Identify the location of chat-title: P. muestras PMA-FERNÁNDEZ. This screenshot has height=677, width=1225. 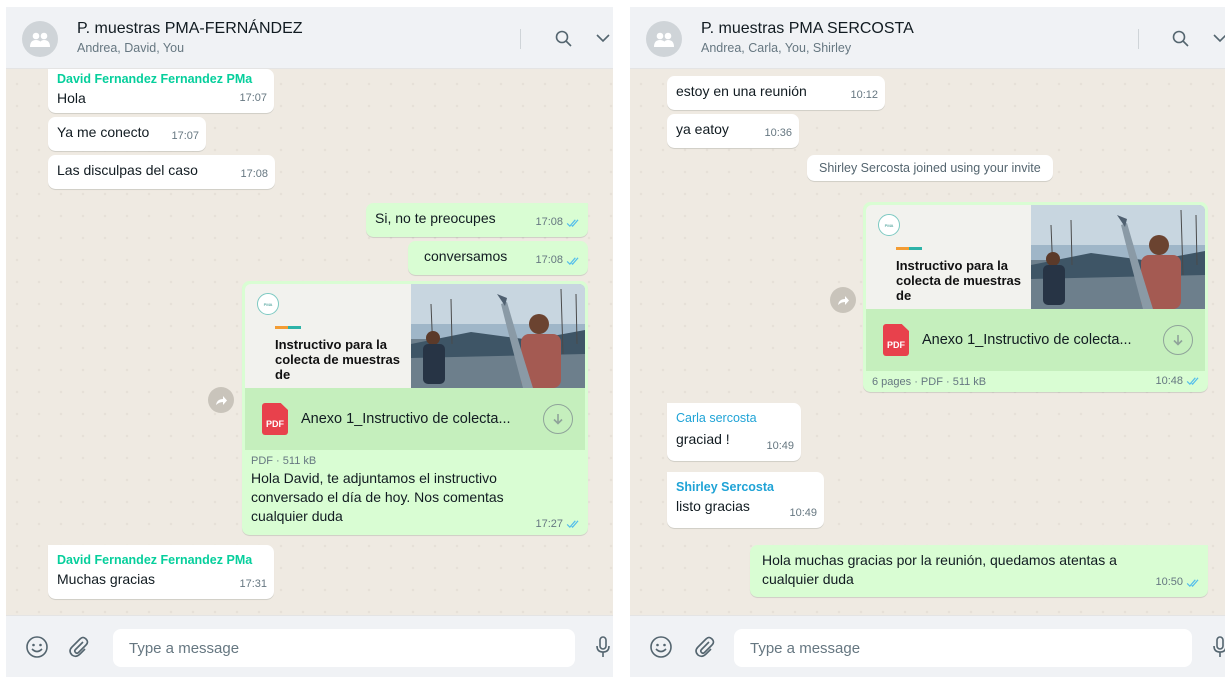
(190, 29).